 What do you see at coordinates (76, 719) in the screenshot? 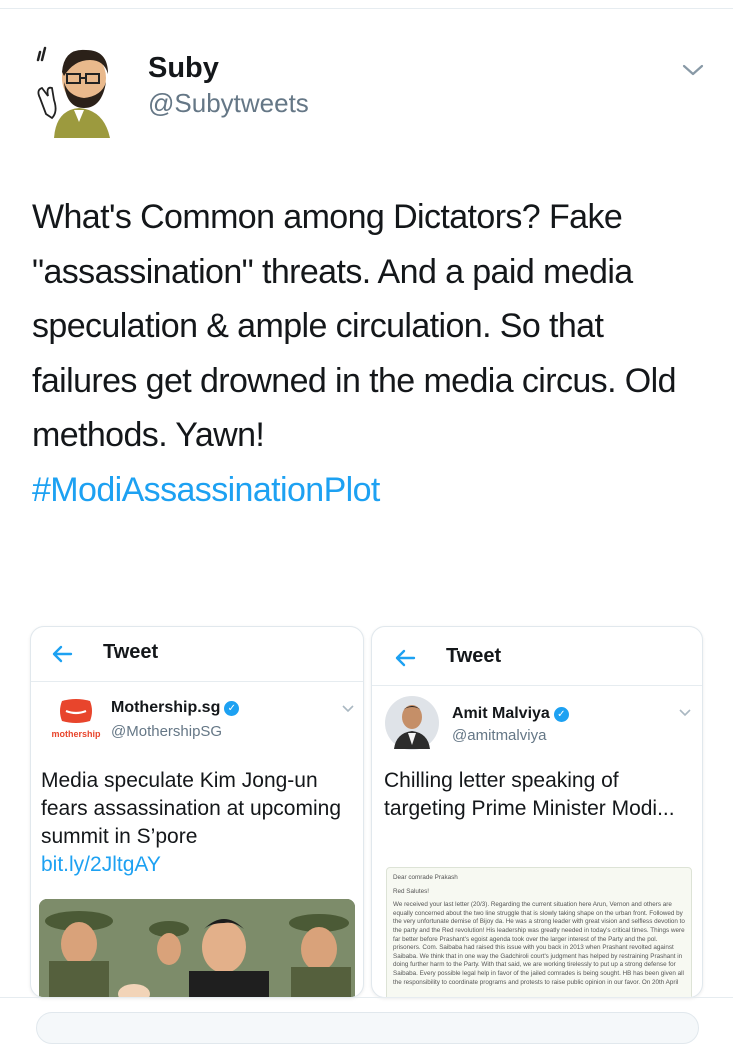
I see `mothership-logo: mothership` at bounding box center [76, 719].